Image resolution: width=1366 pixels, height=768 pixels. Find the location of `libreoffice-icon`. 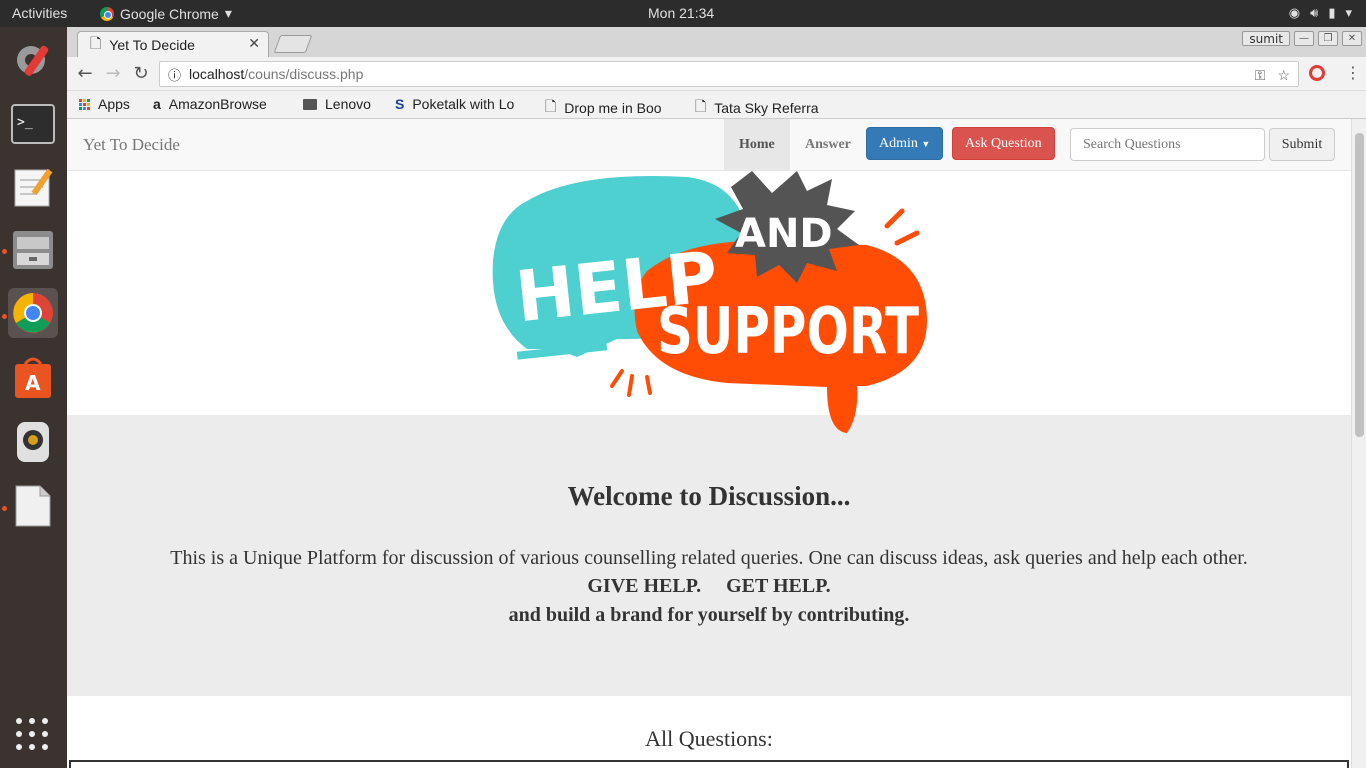

libreoffice-icon is located at coordinates (33, 506).